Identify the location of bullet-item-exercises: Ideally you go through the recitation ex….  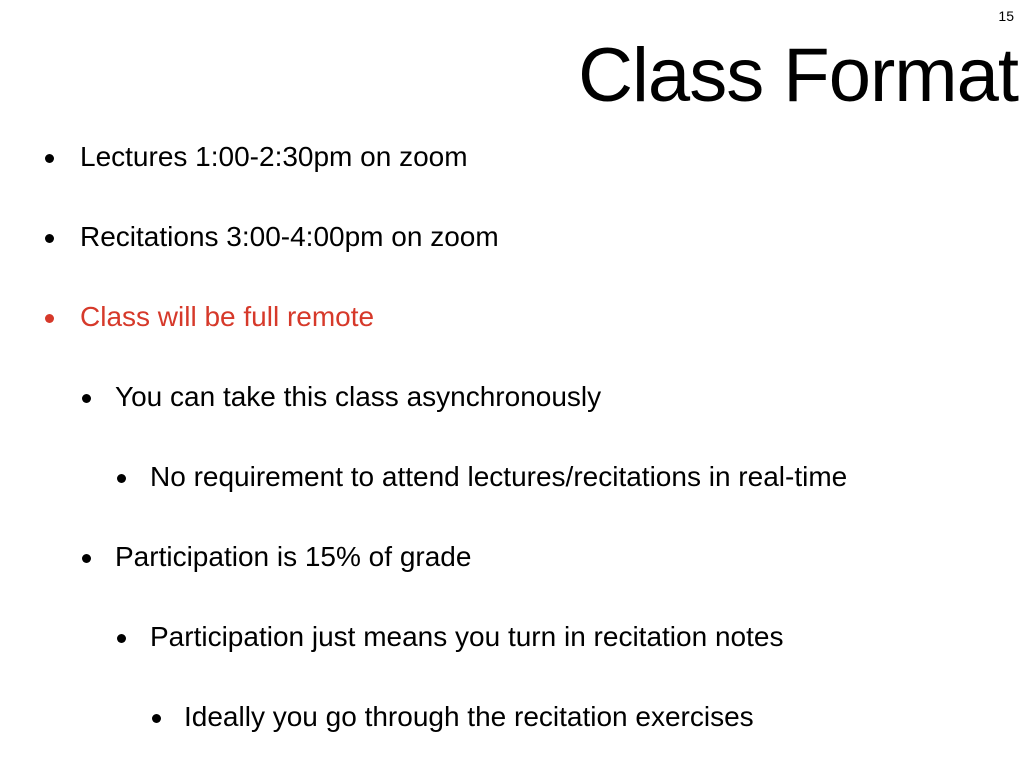
(453, 716).